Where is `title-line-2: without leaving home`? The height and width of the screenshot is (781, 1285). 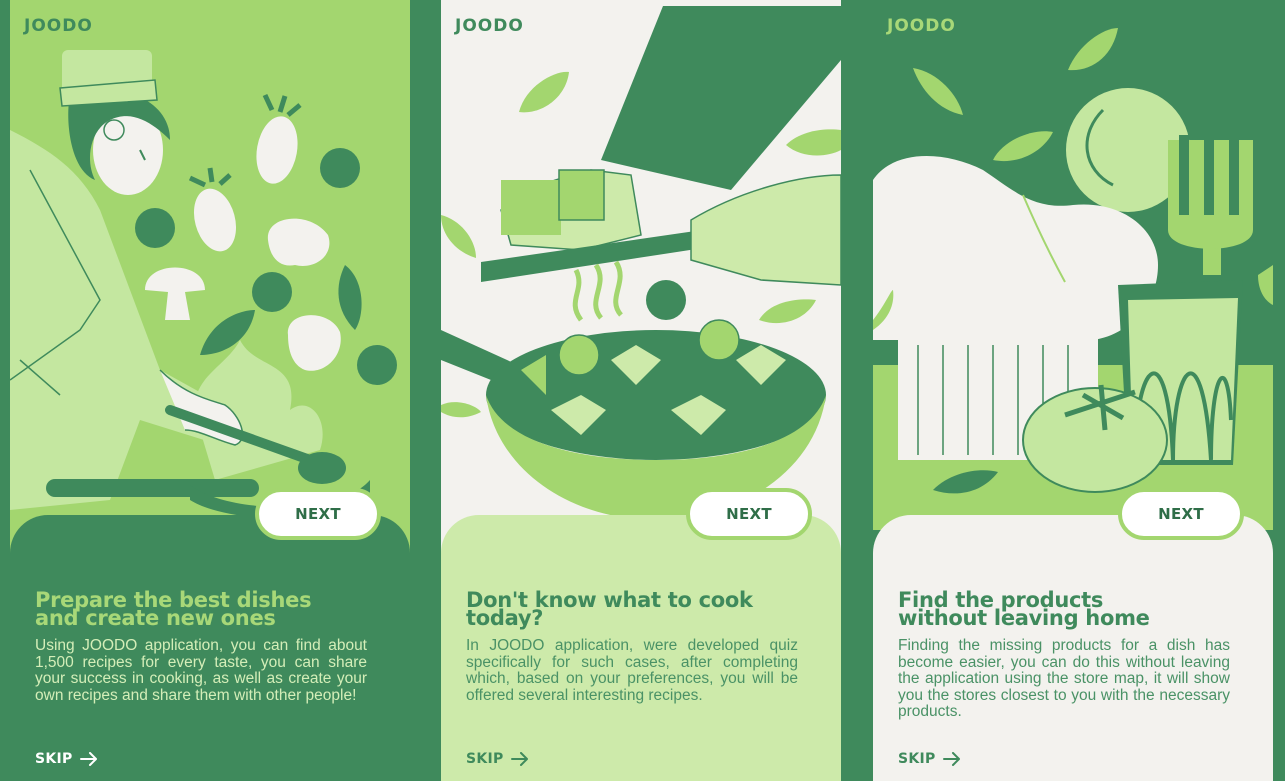
title-line-2: without leaving home is located at coordinates (1024, 618).